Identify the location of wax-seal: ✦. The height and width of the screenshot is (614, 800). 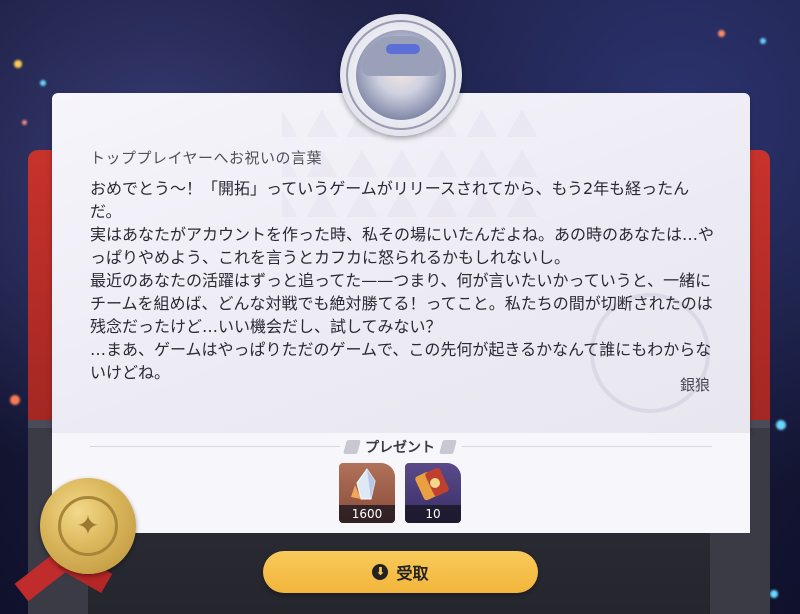
(88, 526).